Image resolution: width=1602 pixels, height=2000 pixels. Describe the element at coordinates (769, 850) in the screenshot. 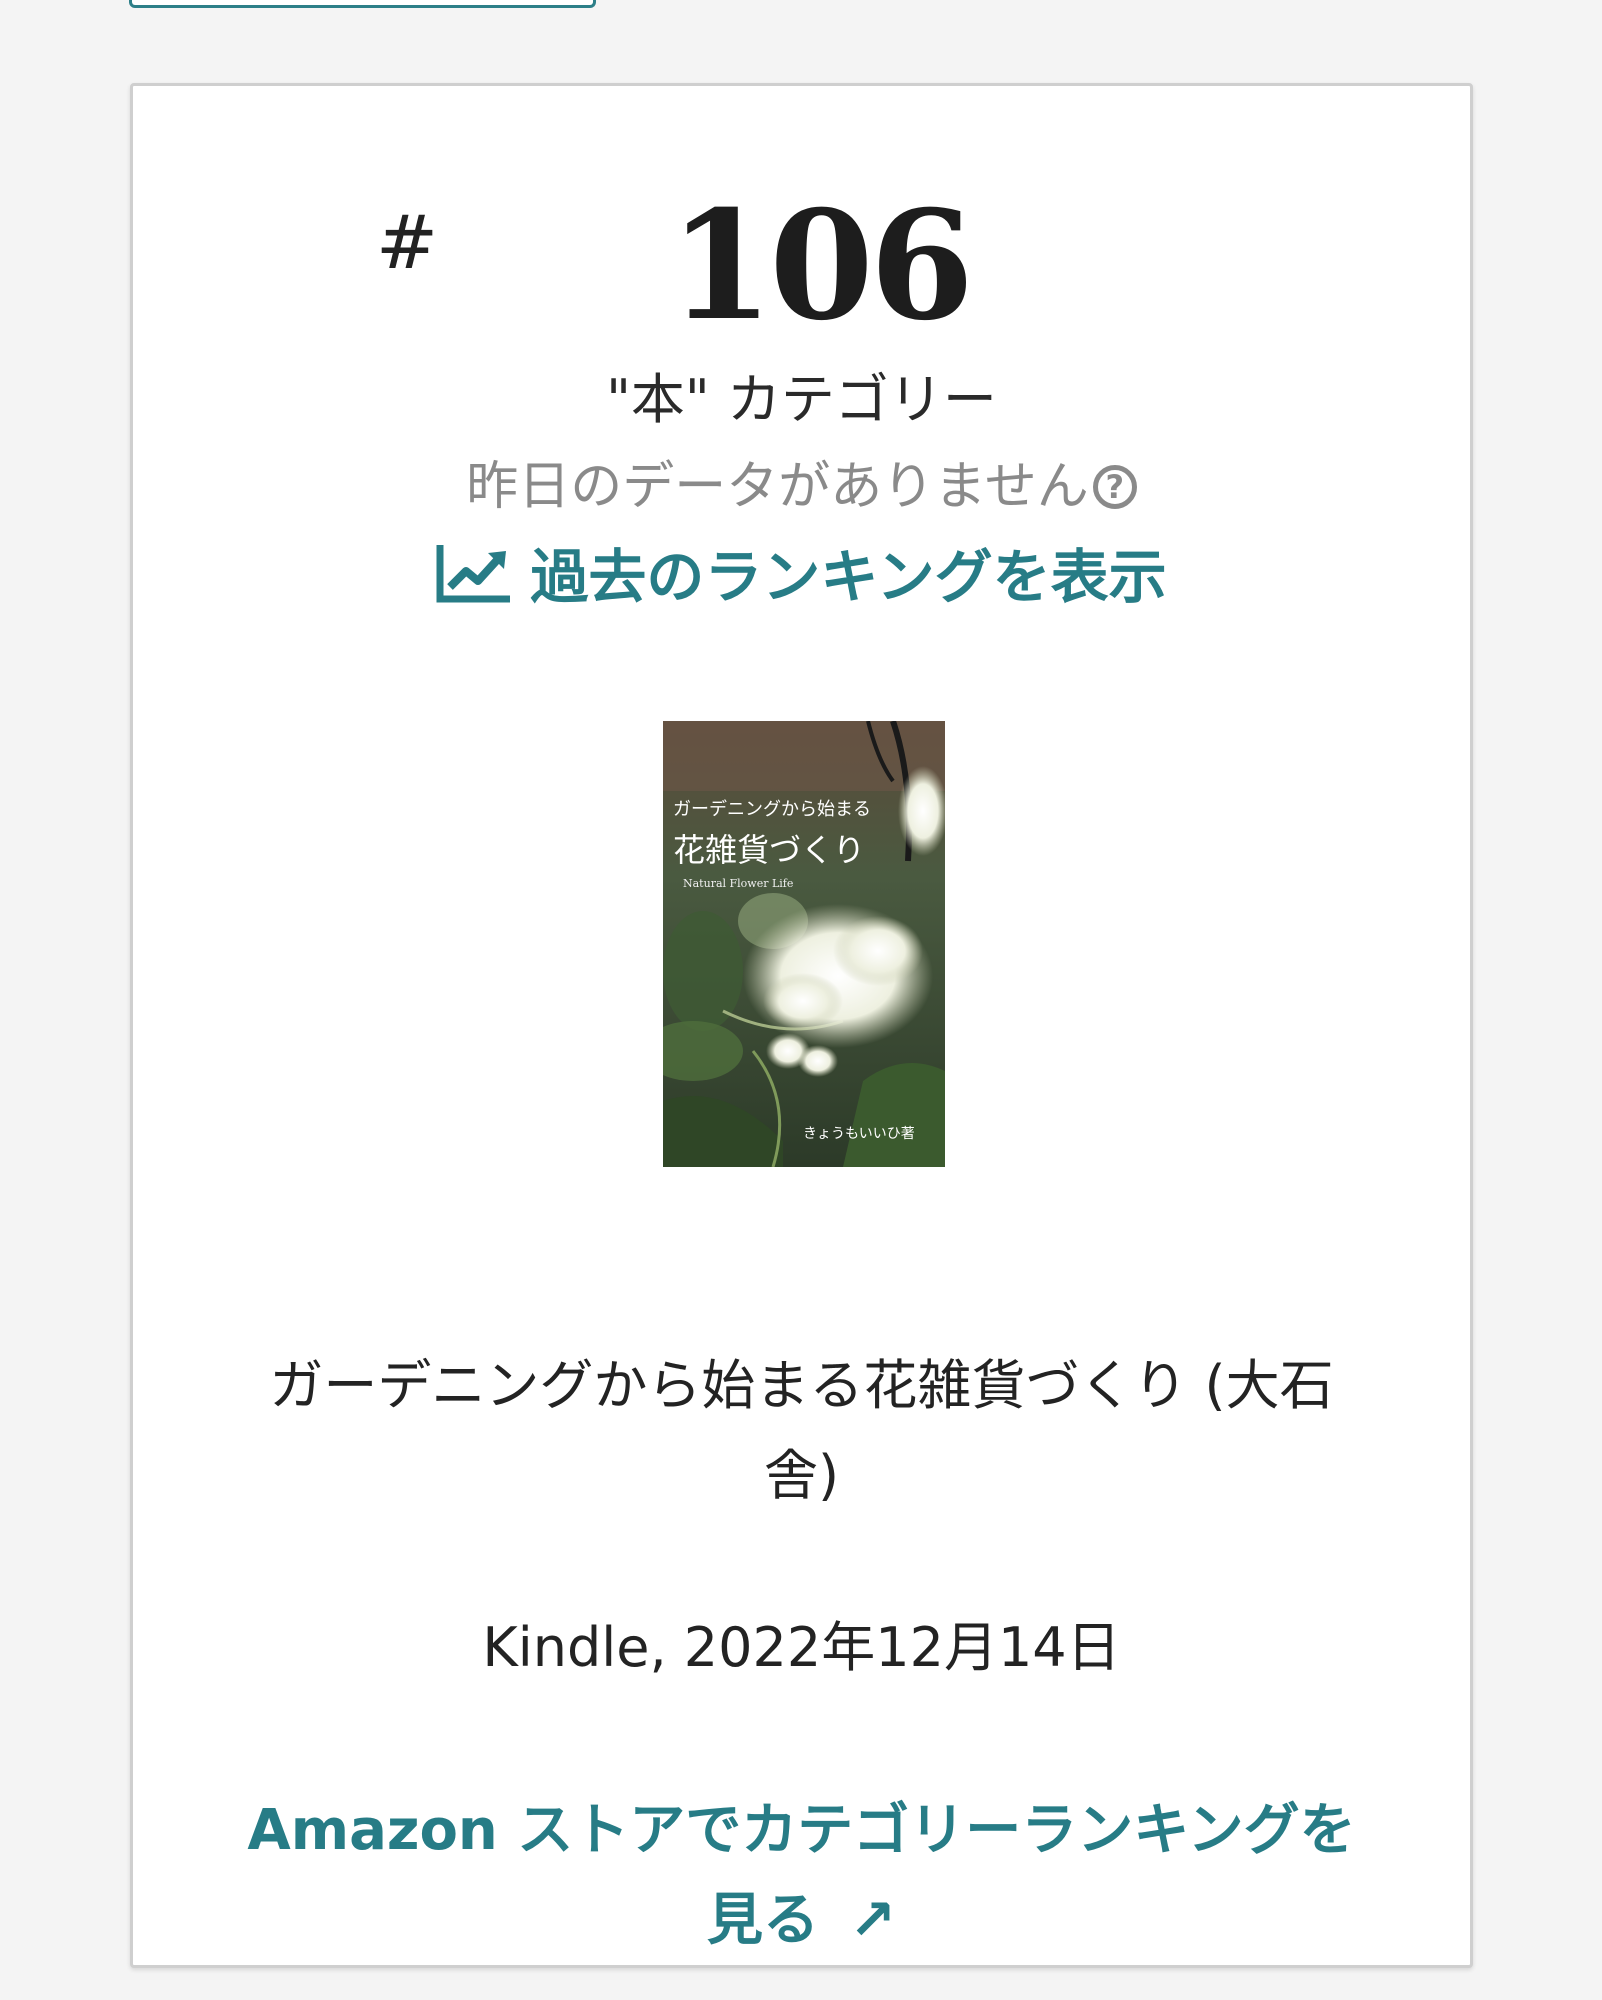

I see `cover-title-large: 花雑貨づくり` at that location.